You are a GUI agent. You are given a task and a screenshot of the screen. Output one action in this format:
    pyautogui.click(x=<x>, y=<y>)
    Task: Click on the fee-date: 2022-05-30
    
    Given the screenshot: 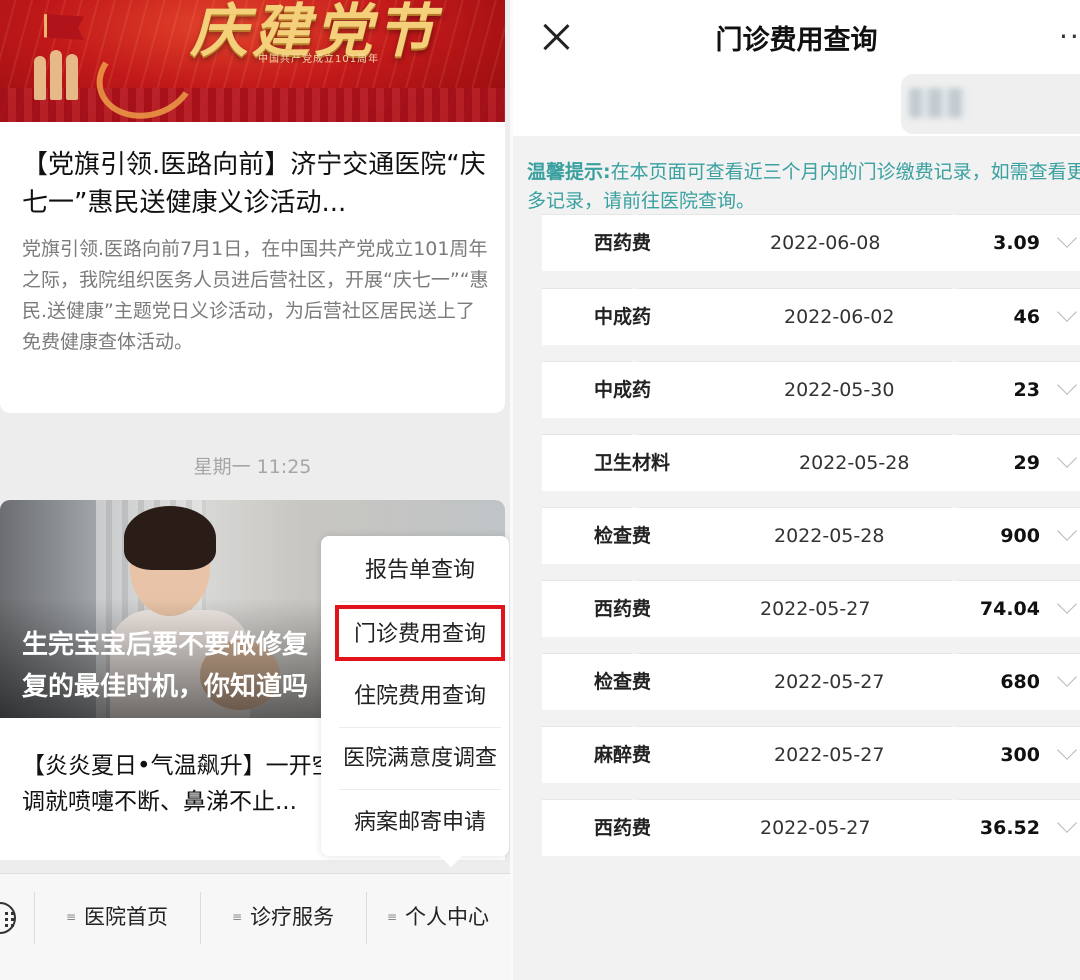 What is the action you would take?
    pyautogui.click(x=839, y=390)
    